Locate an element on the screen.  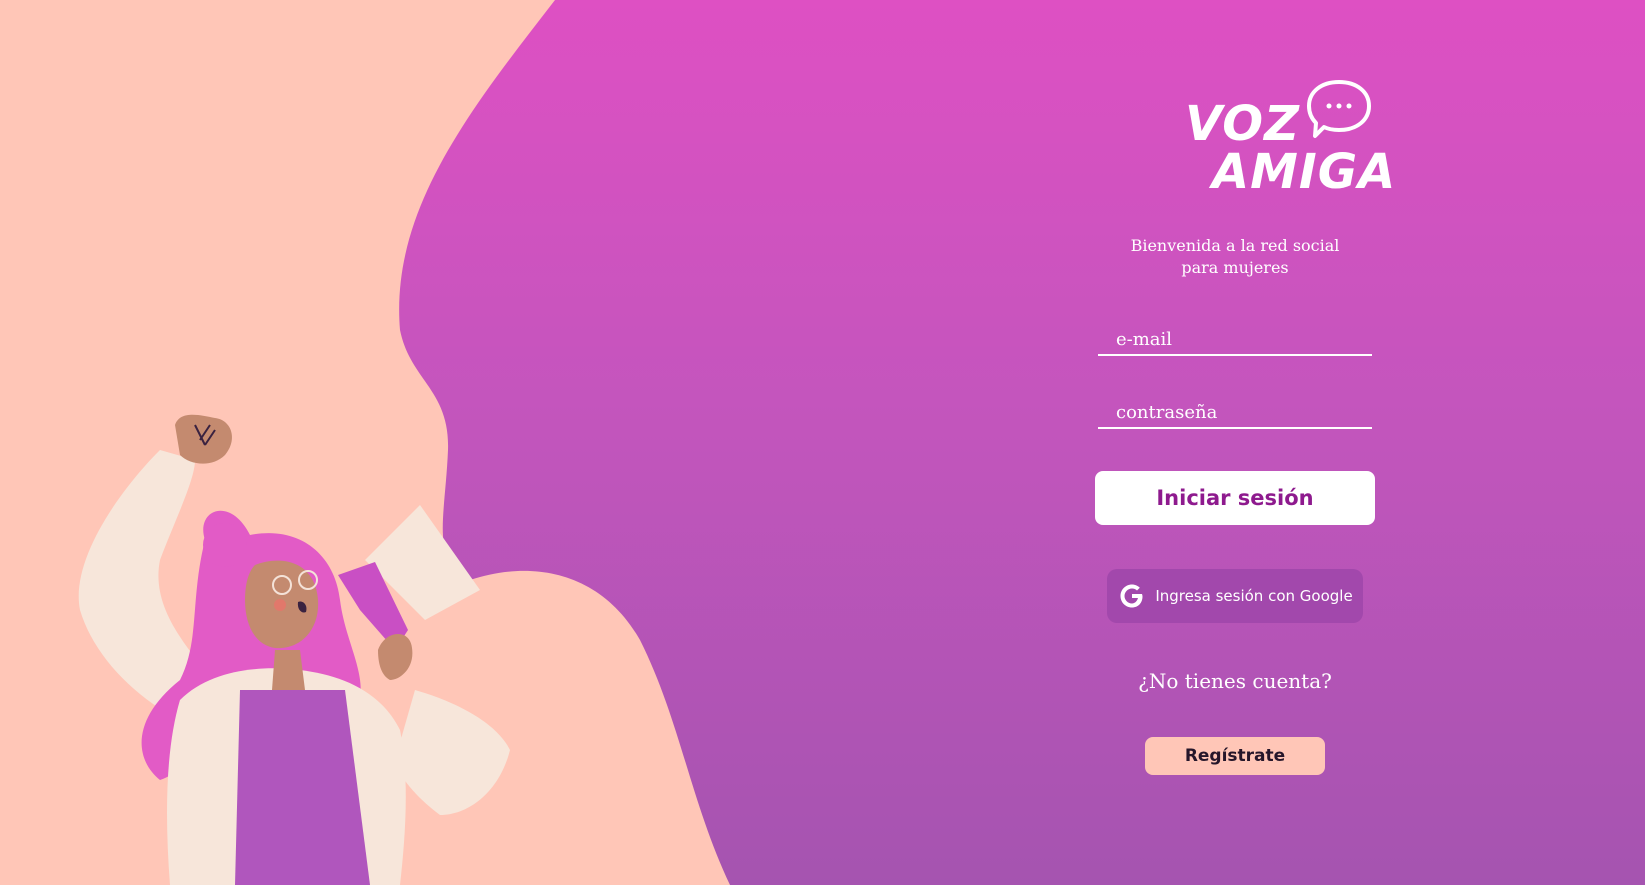
register-button: Regístrate is located at coordinates (1235, 756).